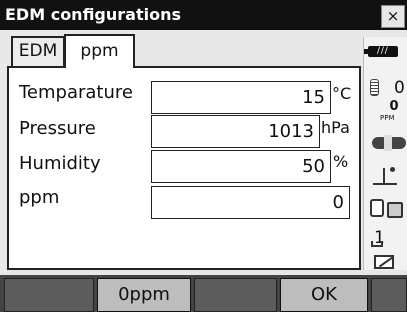 This screenshot has width=407, height=312. What do you see at coordinates (235, 131) in the screenshot?
I see `pressure-input: 1013` at bounding box center [235, 131].